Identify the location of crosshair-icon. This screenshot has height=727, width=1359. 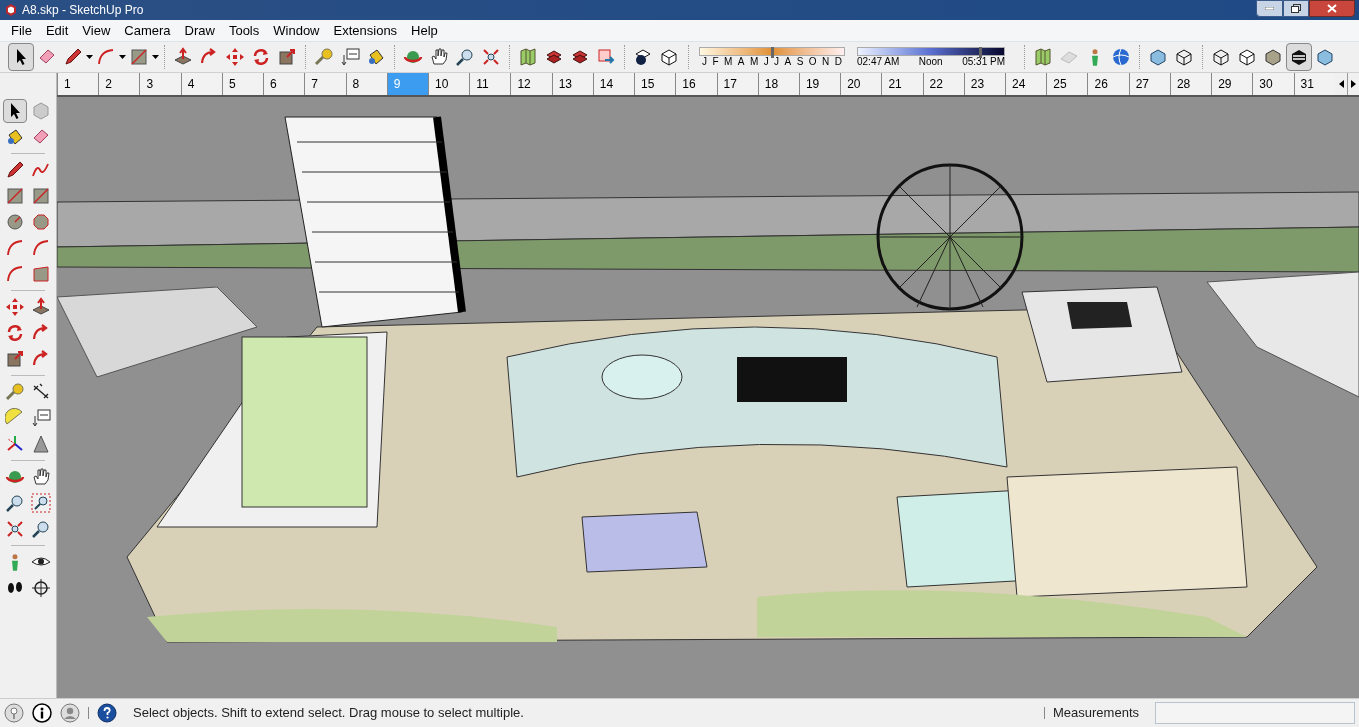
(41, 588).